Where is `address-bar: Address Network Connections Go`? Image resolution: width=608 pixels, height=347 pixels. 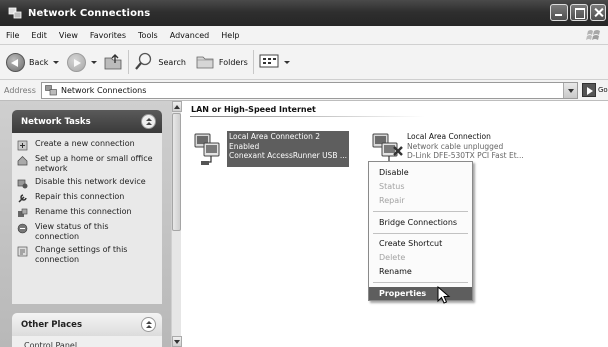
address-bar: Address Network Connections Go is located at coordinates (304, 90).